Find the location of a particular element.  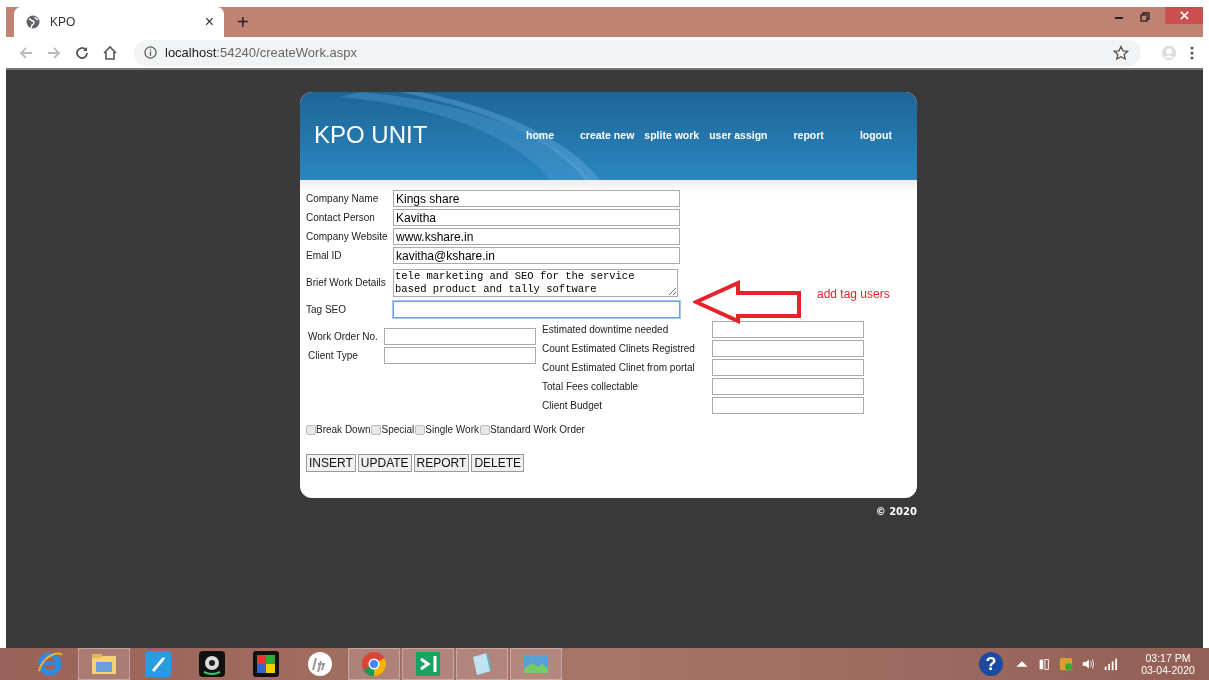

field-label: Emal ID is located at coordinates (324, 255).